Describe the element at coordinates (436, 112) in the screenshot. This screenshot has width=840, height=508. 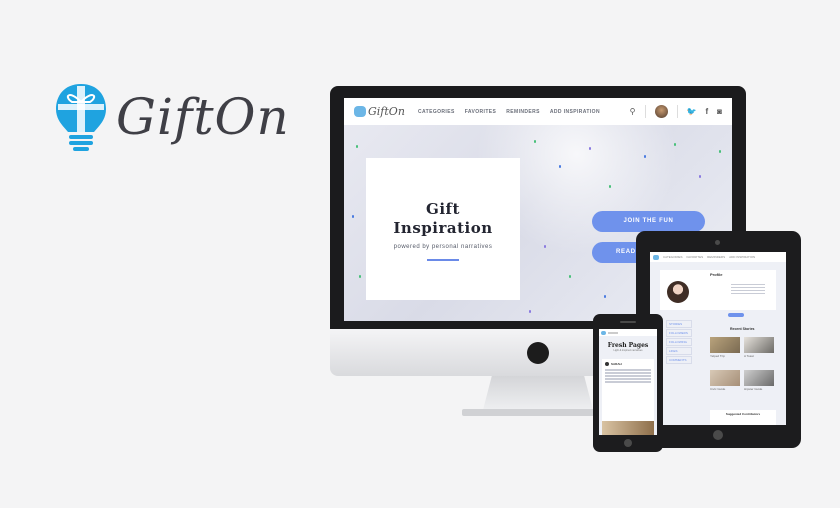
I see `nav-link-categories: CATEGORIES` at that location.